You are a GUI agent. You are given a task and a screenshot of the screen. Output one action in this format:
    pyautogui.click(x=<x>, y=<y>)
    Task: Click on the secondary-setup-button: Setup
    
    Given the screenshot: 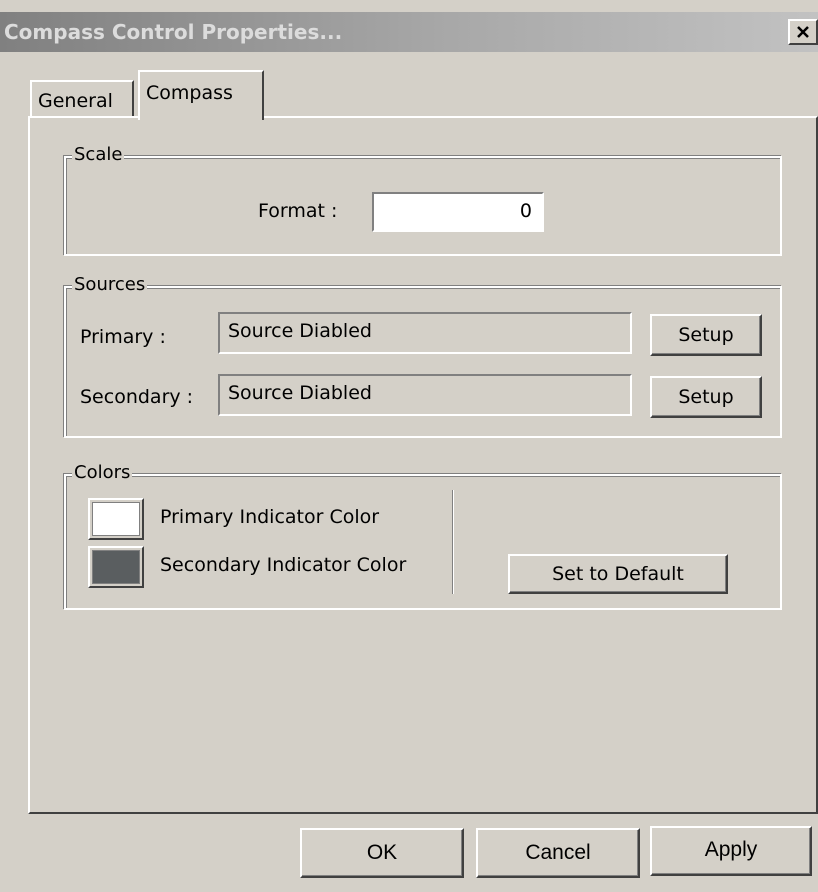 What is the action you would take?
    pyautogui.click(x=706, y=397)
    